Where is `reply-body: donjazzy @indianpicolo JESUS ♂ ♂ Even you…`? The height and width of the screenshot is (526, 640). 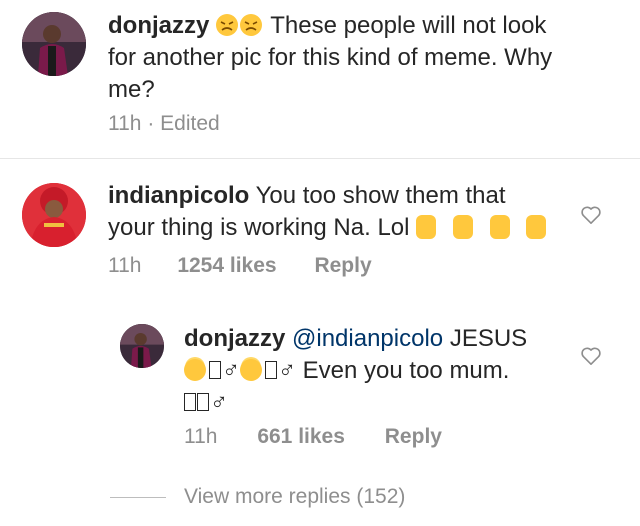 reply-body: donjazzy @indianpicolo JESUS ♂ ♂ Even you… is located at coordinates (384, 371).